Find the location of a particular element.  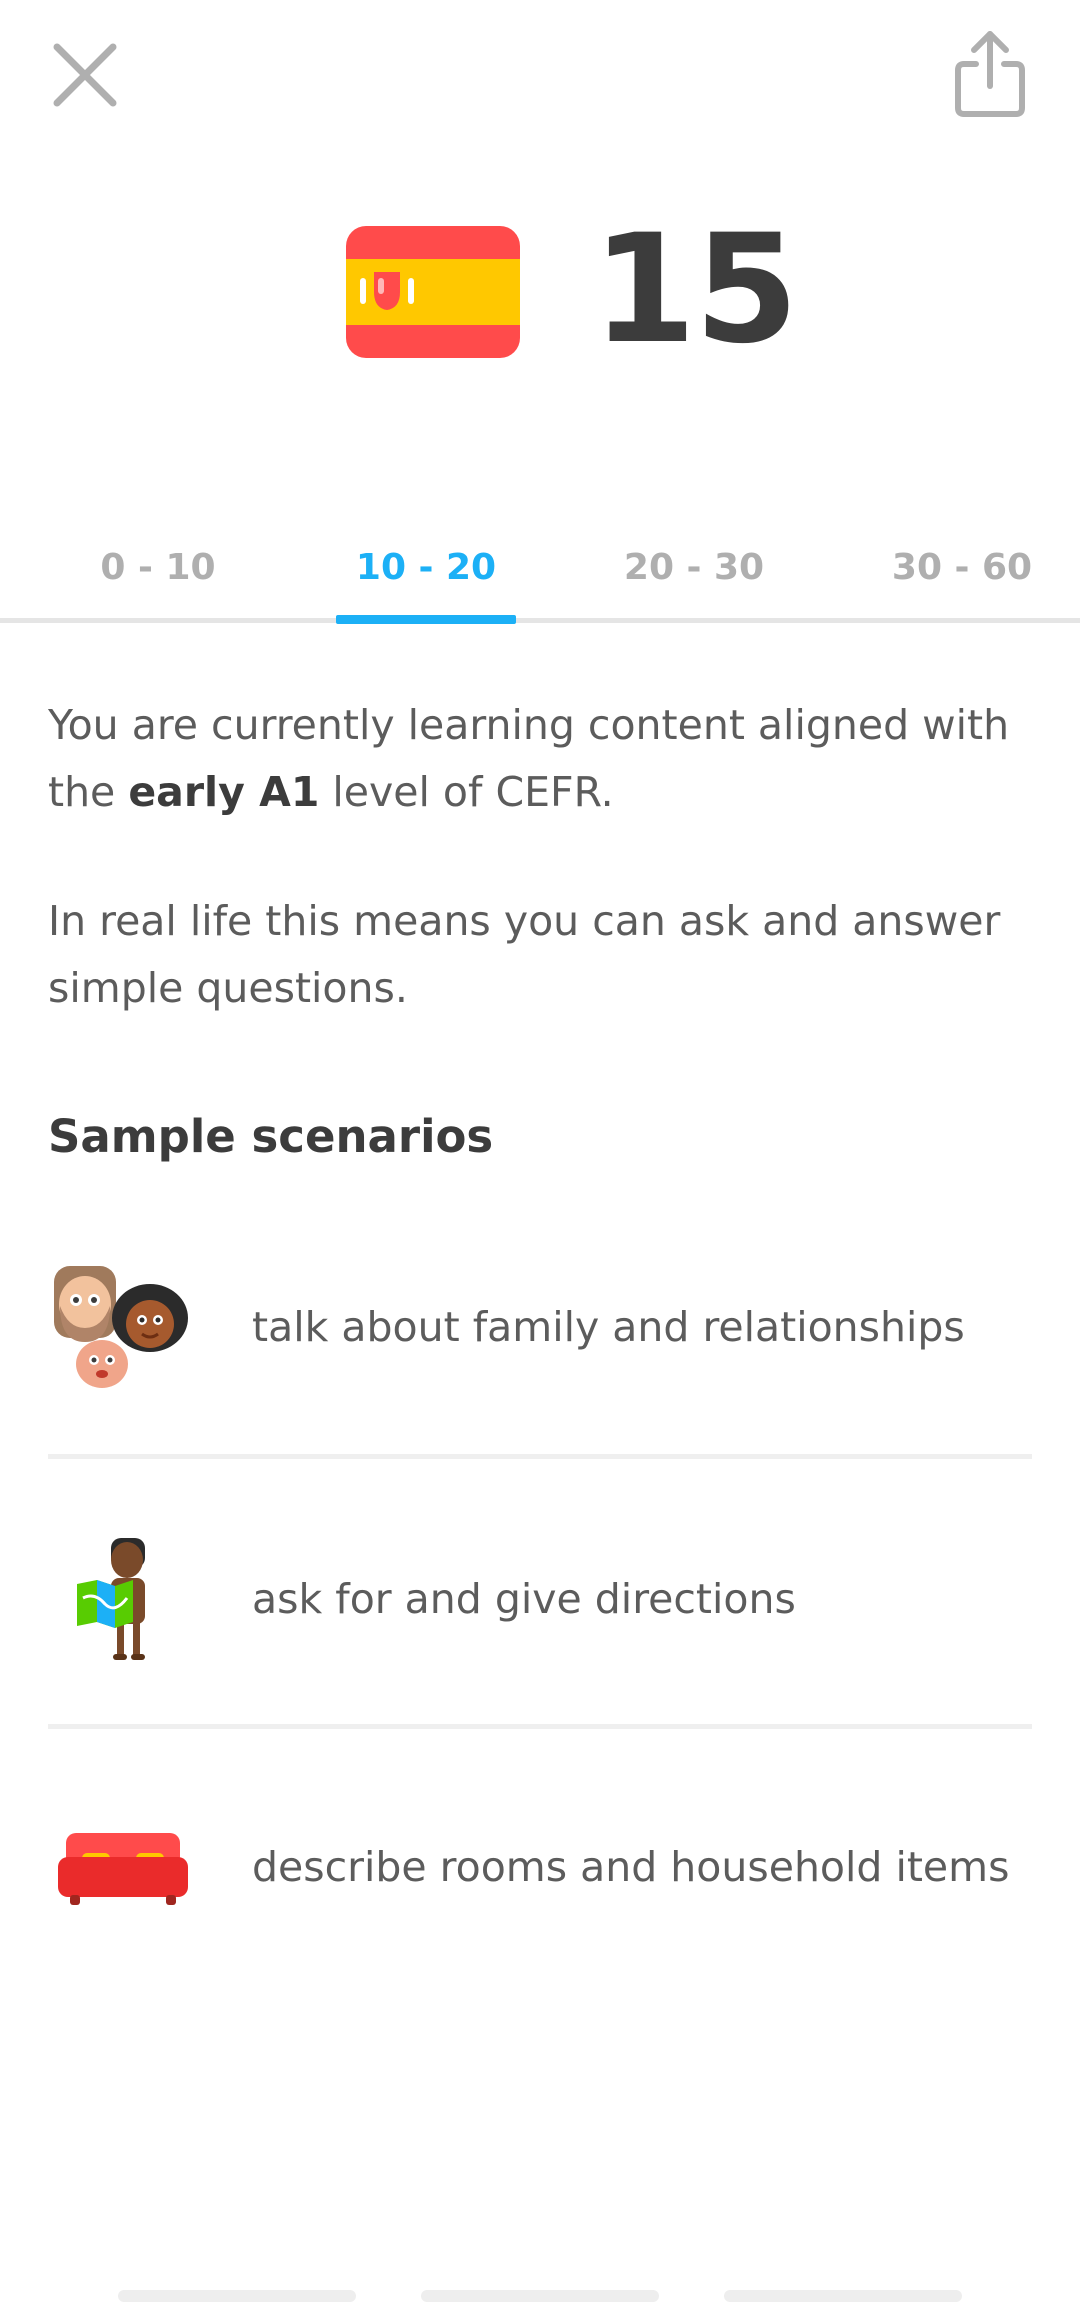

course-score-header: 15 is located at coordinates (540, 290).